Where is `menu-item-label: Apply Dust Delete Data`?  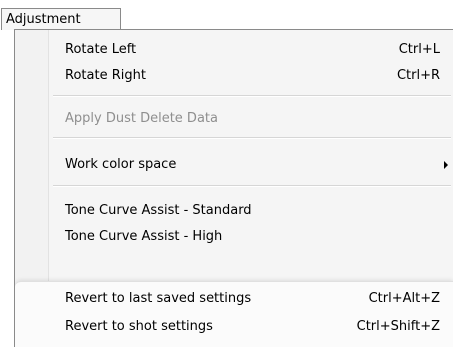 menu-item-label: Apply Dust Delete Data is located at coordinates (141, 118).